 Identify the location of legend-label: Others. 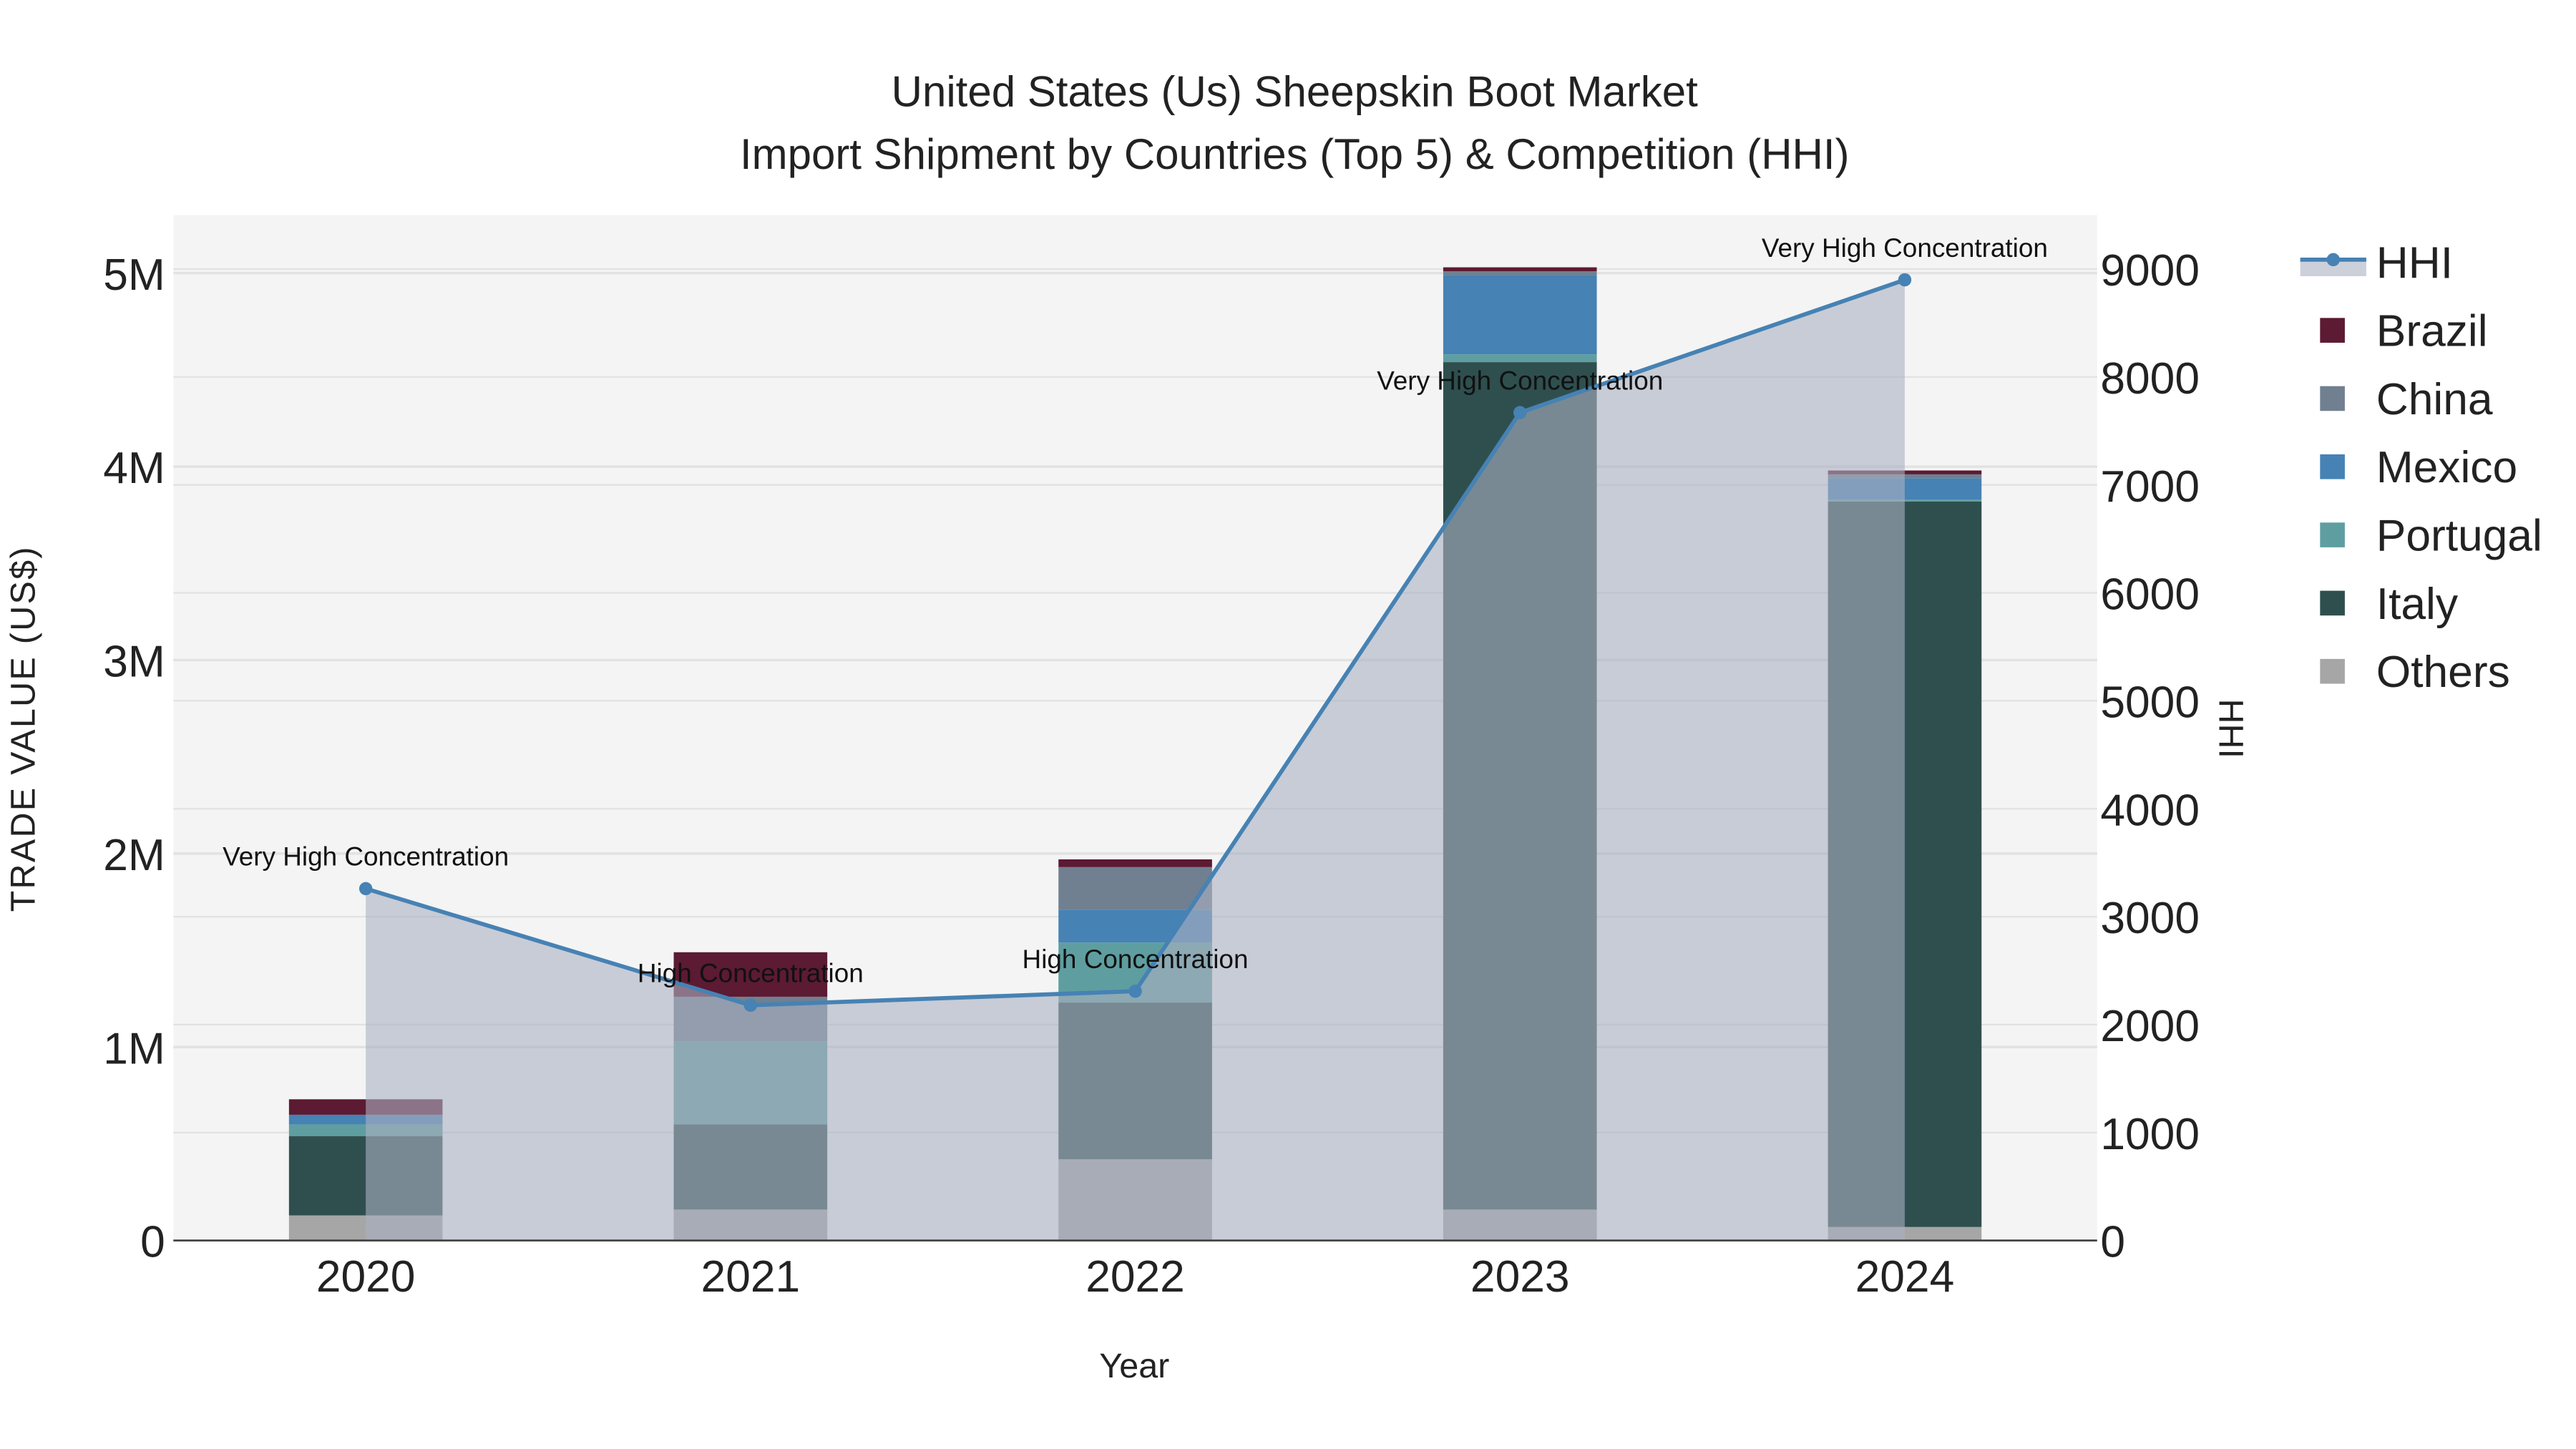
(2443, 672).